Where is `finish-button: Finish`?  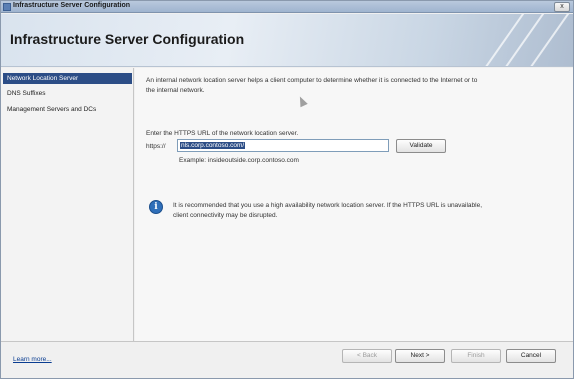 finish-button: Finish is located at coordinates (476, 356).